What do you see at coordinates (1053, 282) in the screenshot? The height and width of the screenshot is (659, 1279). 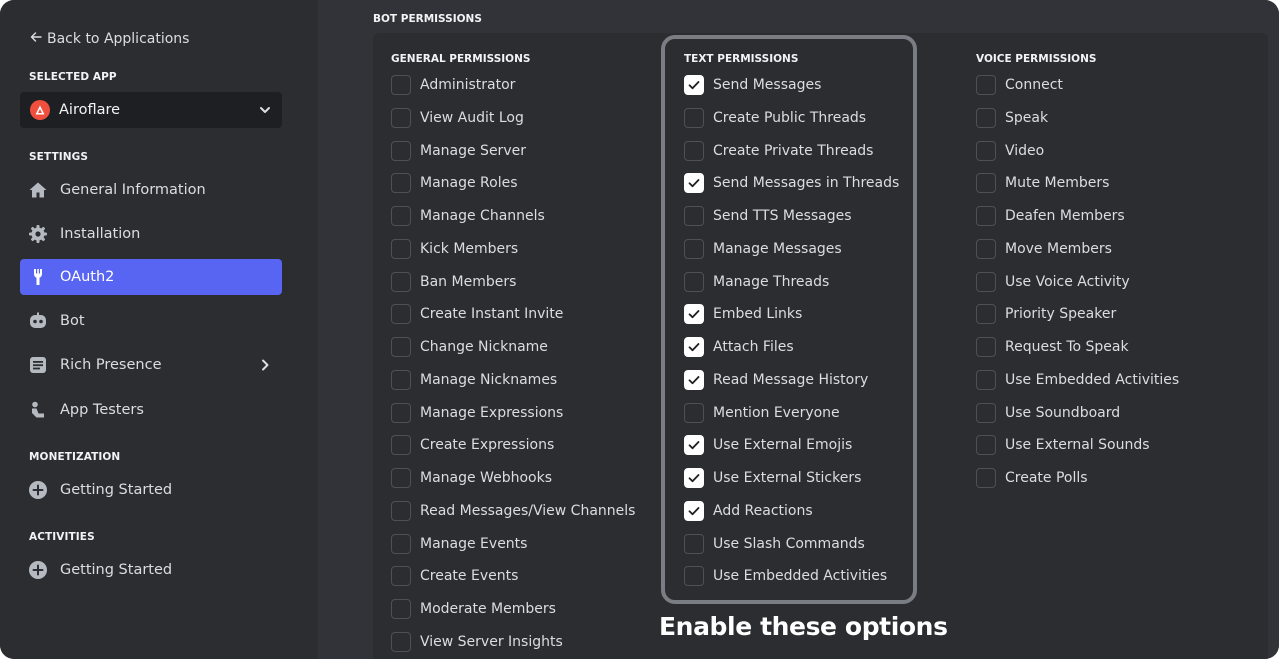 I see `permission-checkbox-row: Use Voice Activity` at bounding box center [1053, 282].